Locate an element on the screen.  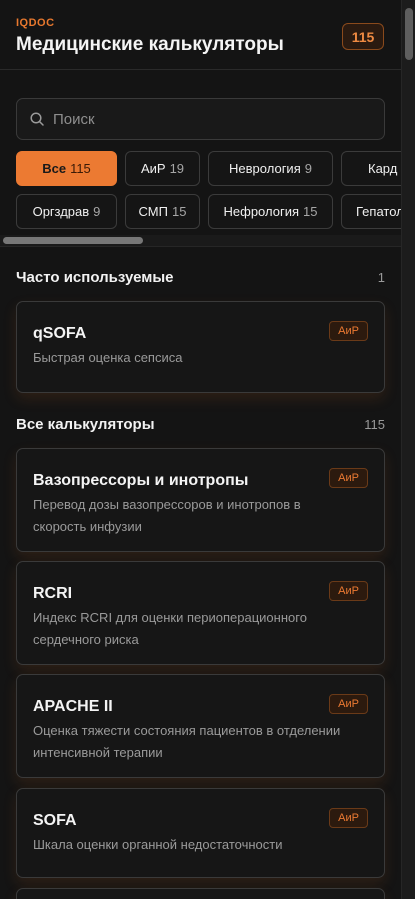
filter-chip-nephrology: Нефрология 15 is located at coordinates (270, 211).